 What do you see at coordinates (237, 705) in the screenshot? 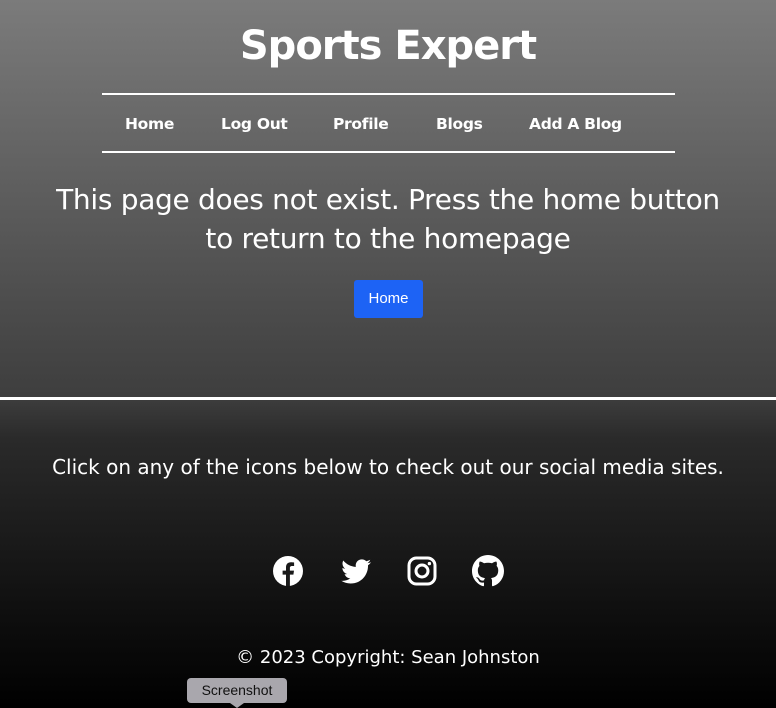
I see `tooltip-arrow` at bounding box center [237, 705].